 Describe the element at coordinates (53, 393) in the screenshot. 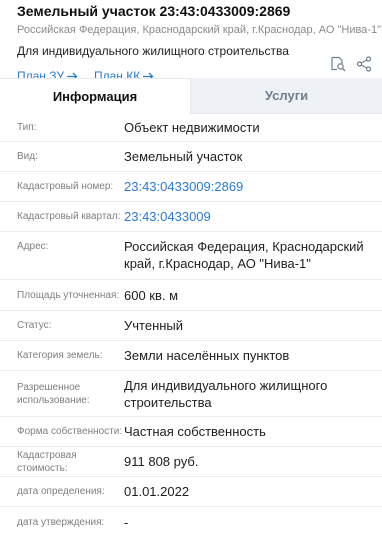

I see `row-label: Разрешенное использование:` at that location.